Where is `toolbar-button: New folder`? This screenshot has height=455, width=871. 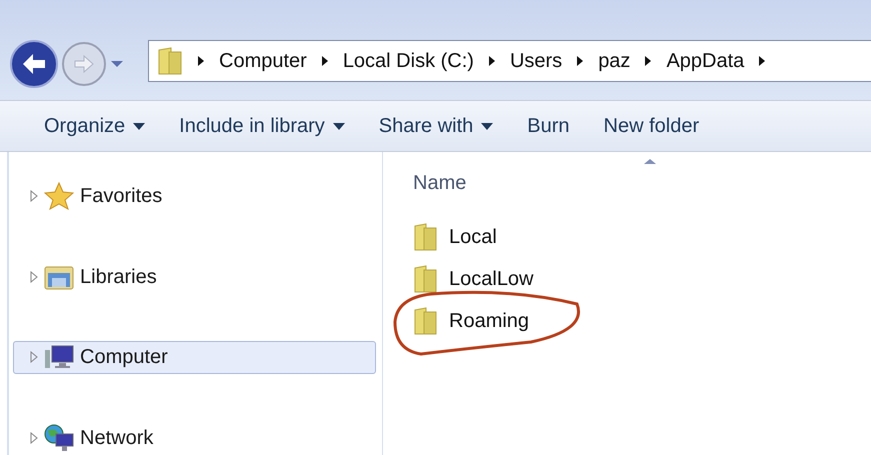
toolbar-button: New folder is located at coordinates (652, 126).